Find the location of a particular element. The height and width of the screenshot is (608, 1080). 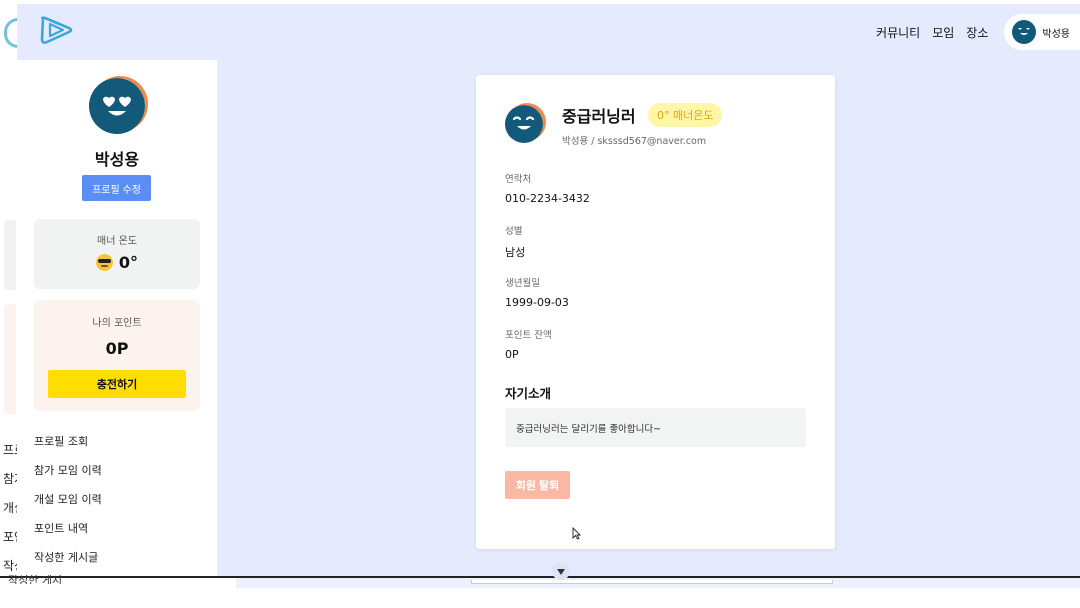

field-value: 1999-09-03 is located at coordinates (537, 302).